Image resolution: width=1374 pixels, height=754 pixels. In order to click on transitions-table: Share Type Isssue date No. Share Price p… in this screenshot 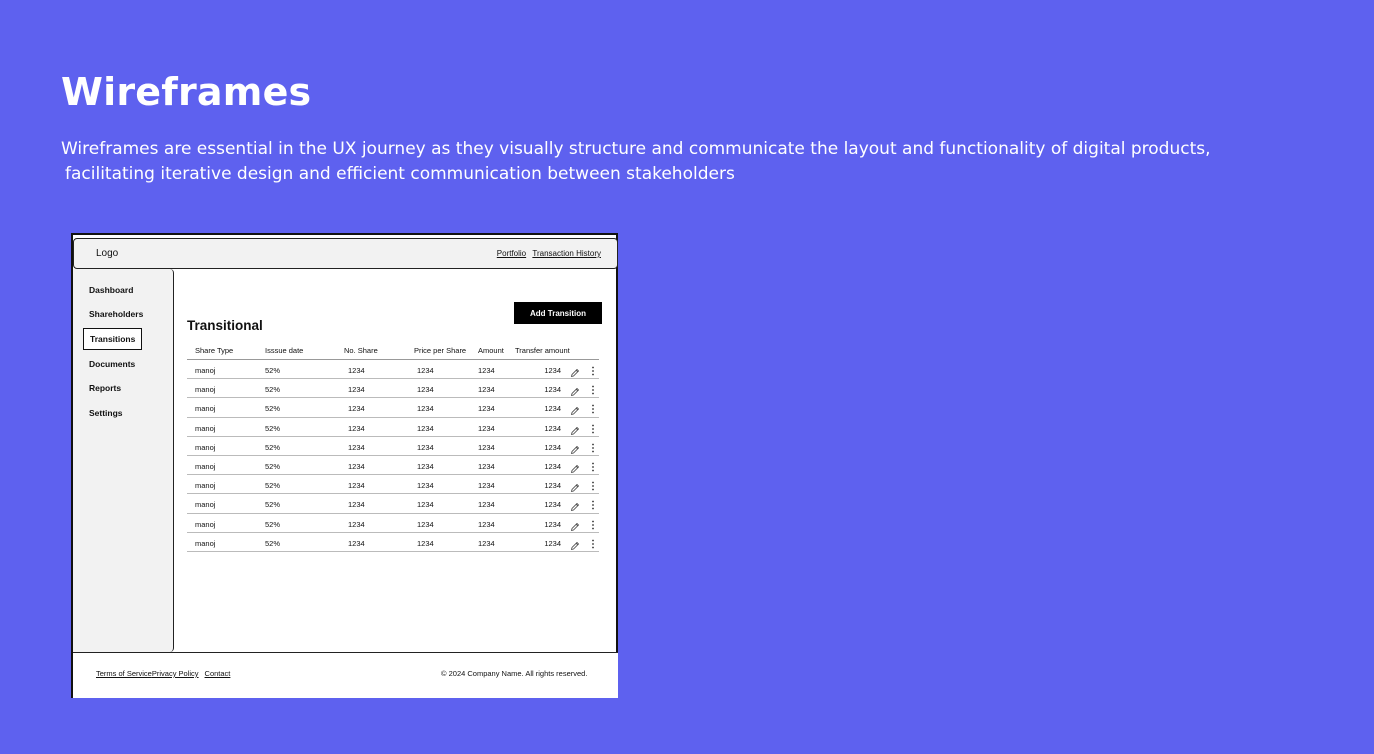, I will do `click(393, 447)`.